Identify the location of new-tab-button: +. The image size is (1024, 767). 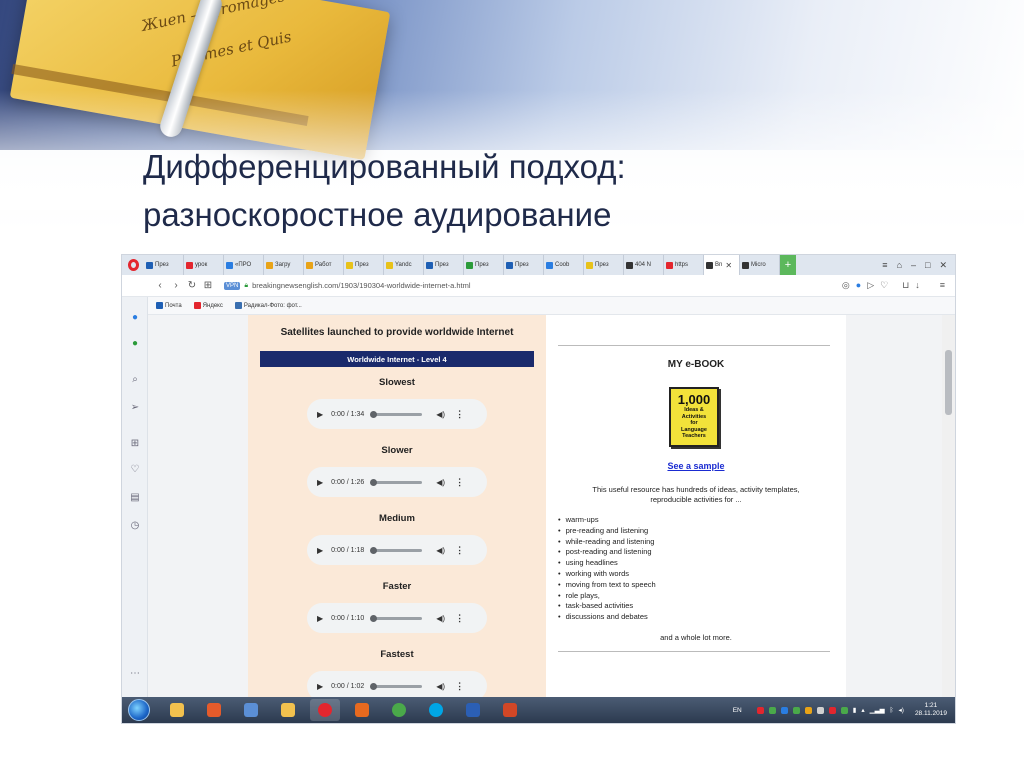
(788, 265).